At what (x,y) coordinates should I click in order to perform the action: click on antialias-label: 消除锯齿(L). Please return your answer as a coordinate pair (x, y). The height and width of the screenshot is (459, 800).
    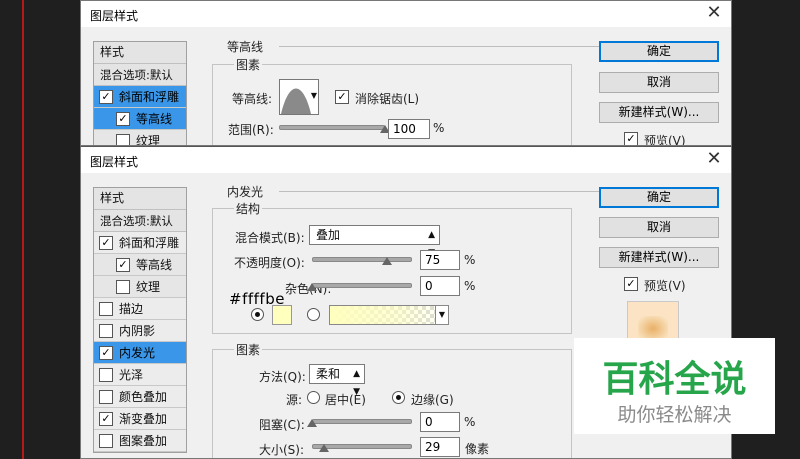
    Looking at the image, I should click on (387, 99).